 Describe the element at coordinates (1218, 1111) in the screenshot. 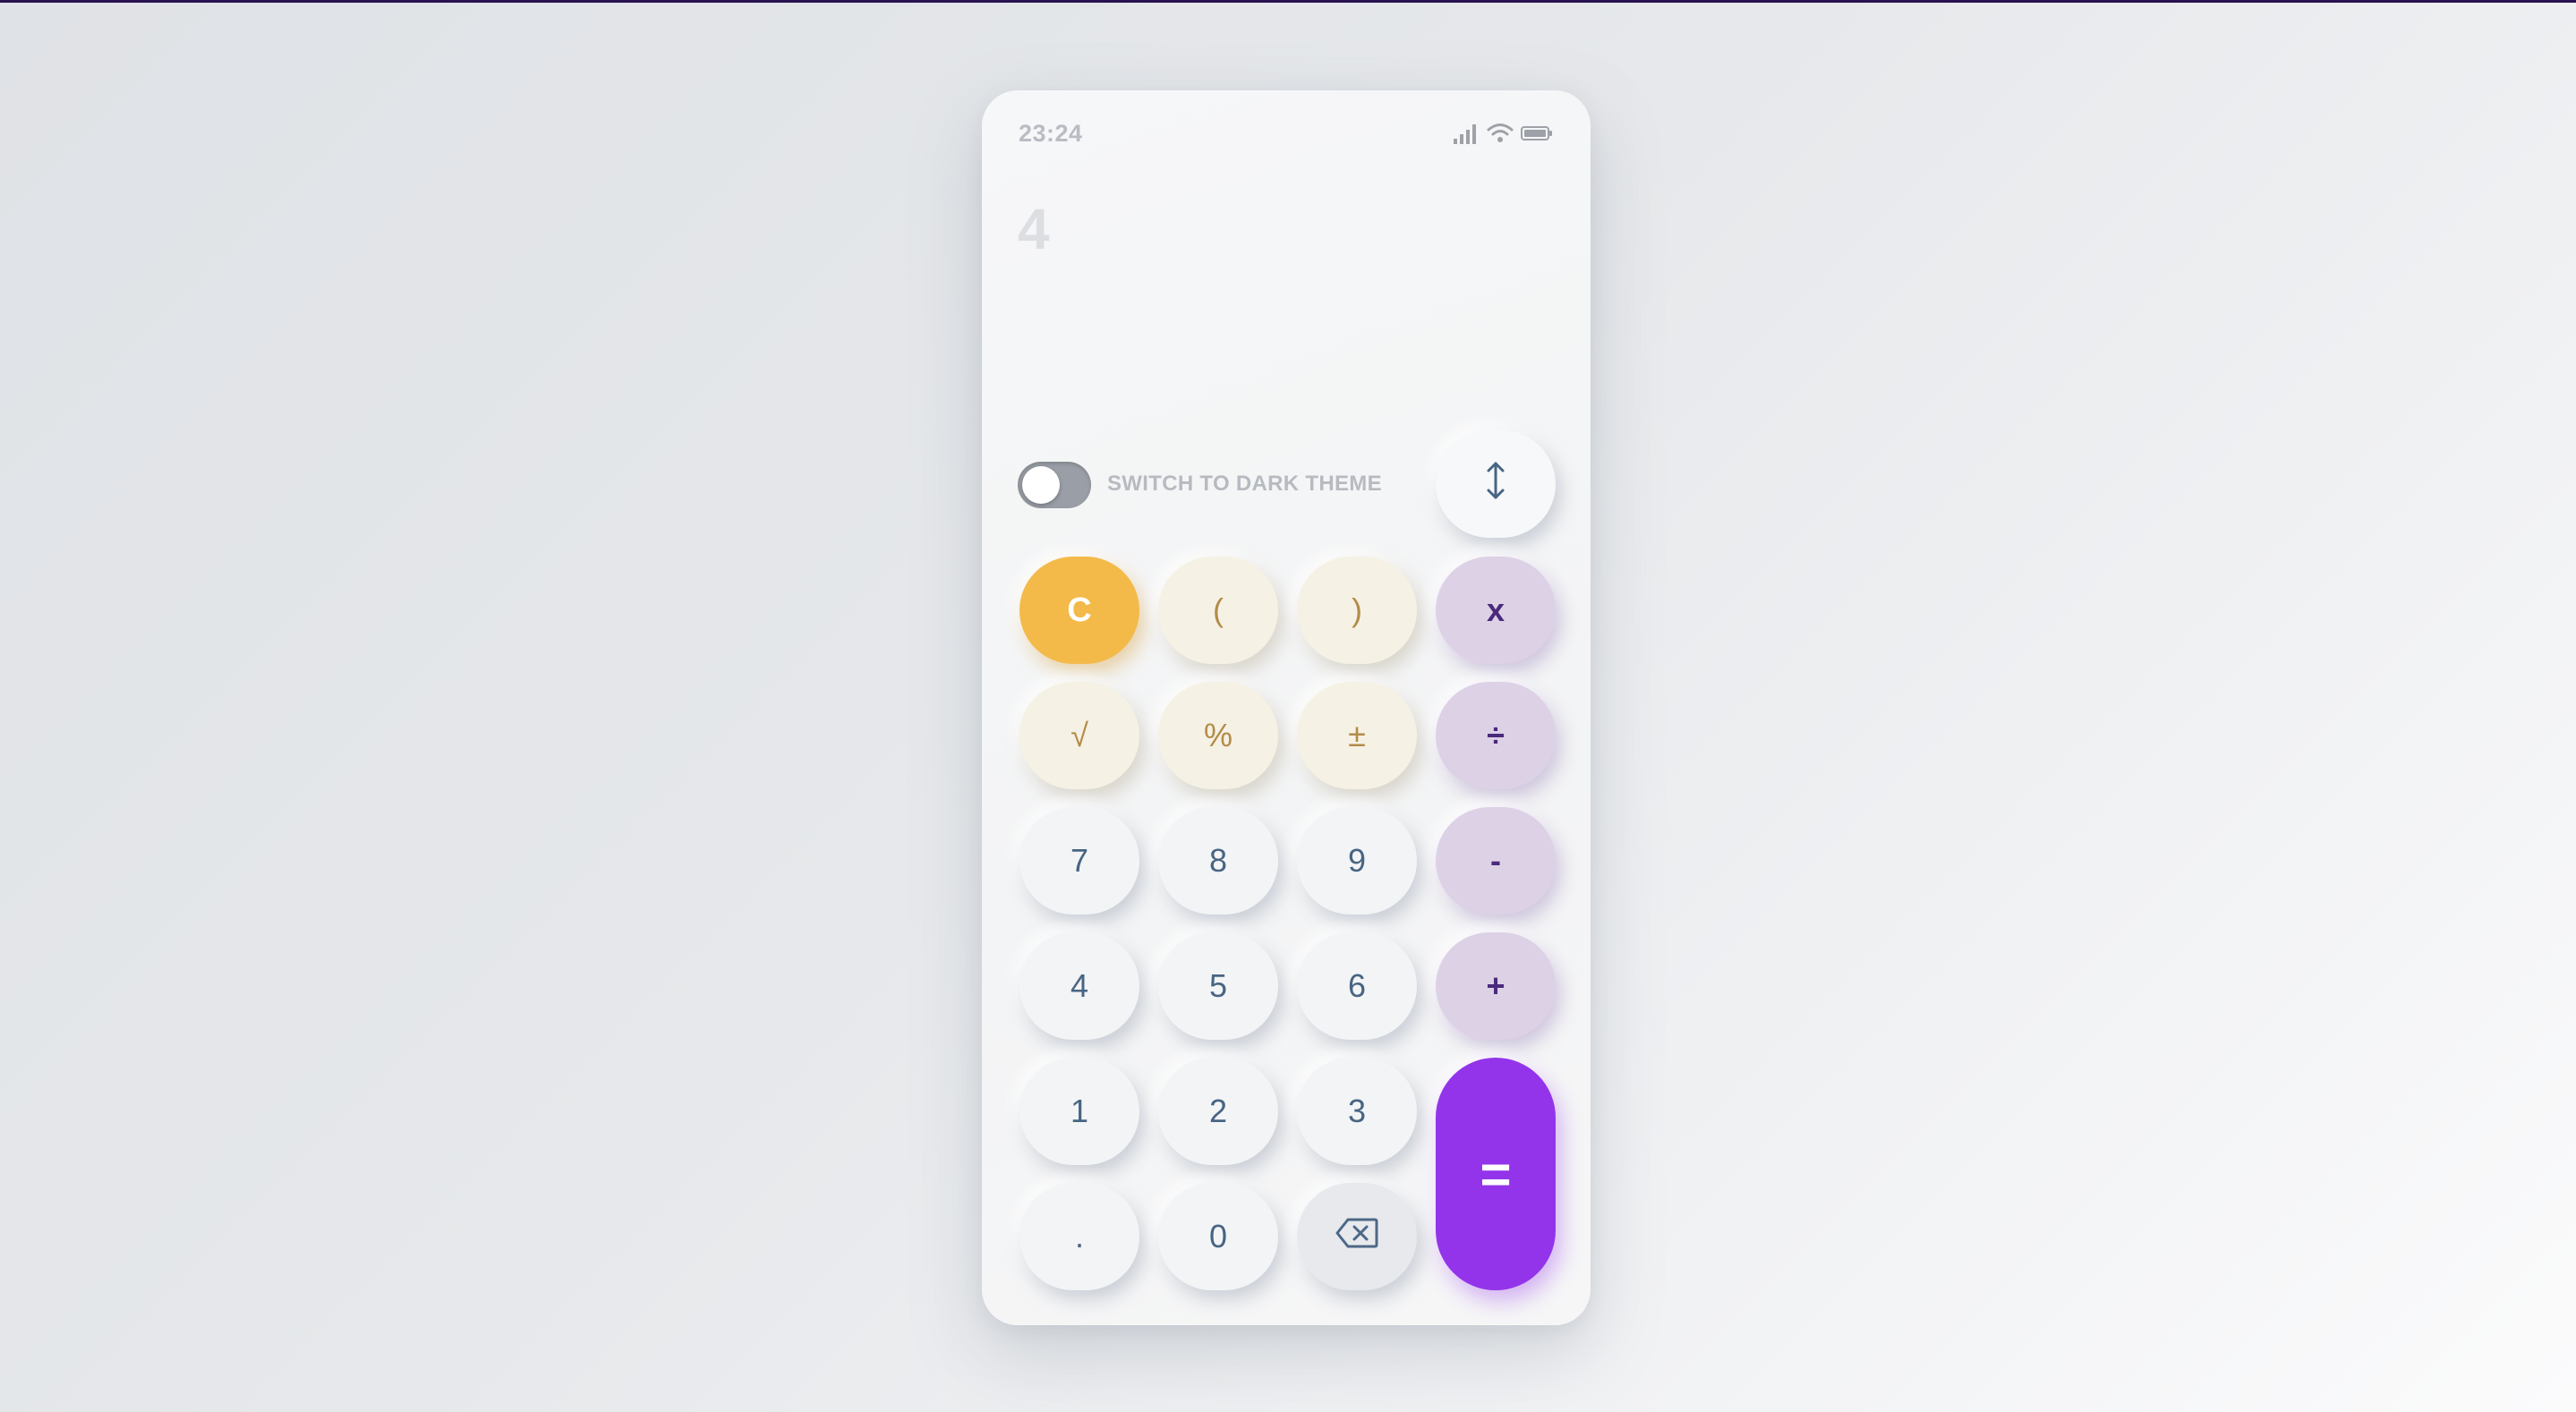

I see `digit-2-button: 2` at that location.